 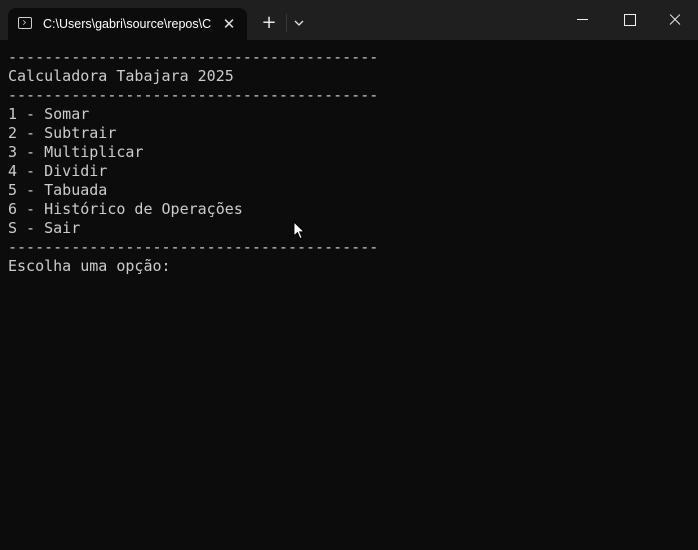 I want to click on tab-title: C:\Users\gabri\source\repos\C, so click(x=127, y=24).